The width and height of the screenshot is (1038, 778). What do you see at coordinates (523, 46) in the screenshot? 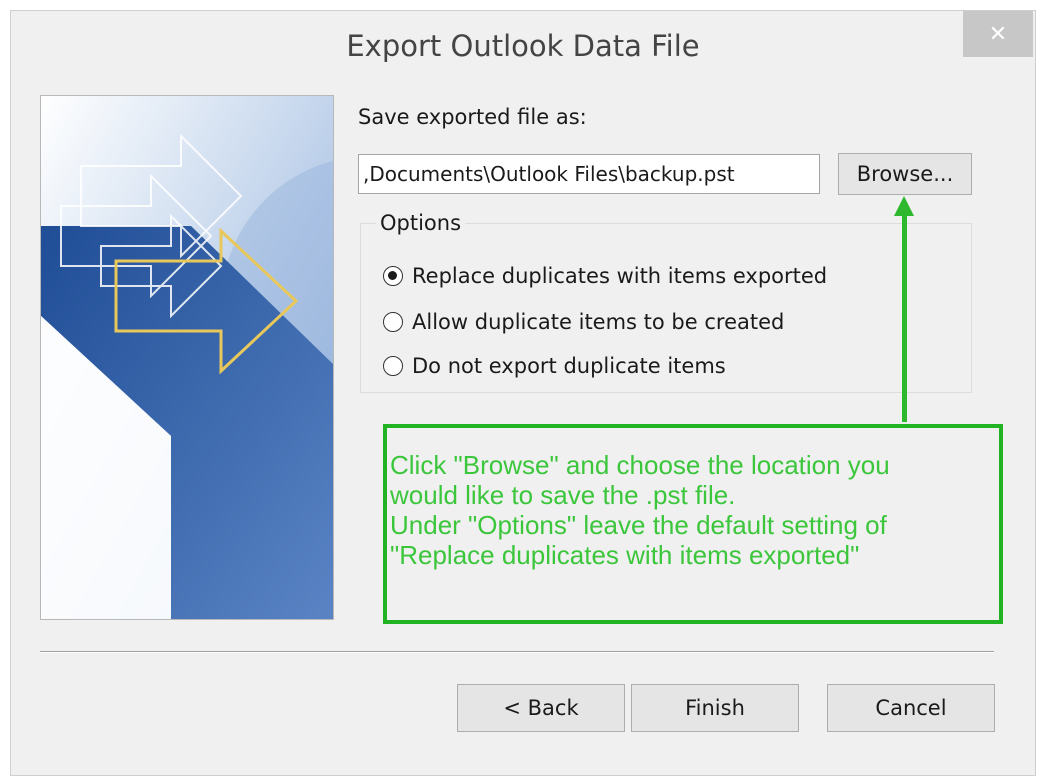
I see `dialog-title: Export Outlook Data File` at bounding box center [523, 46].